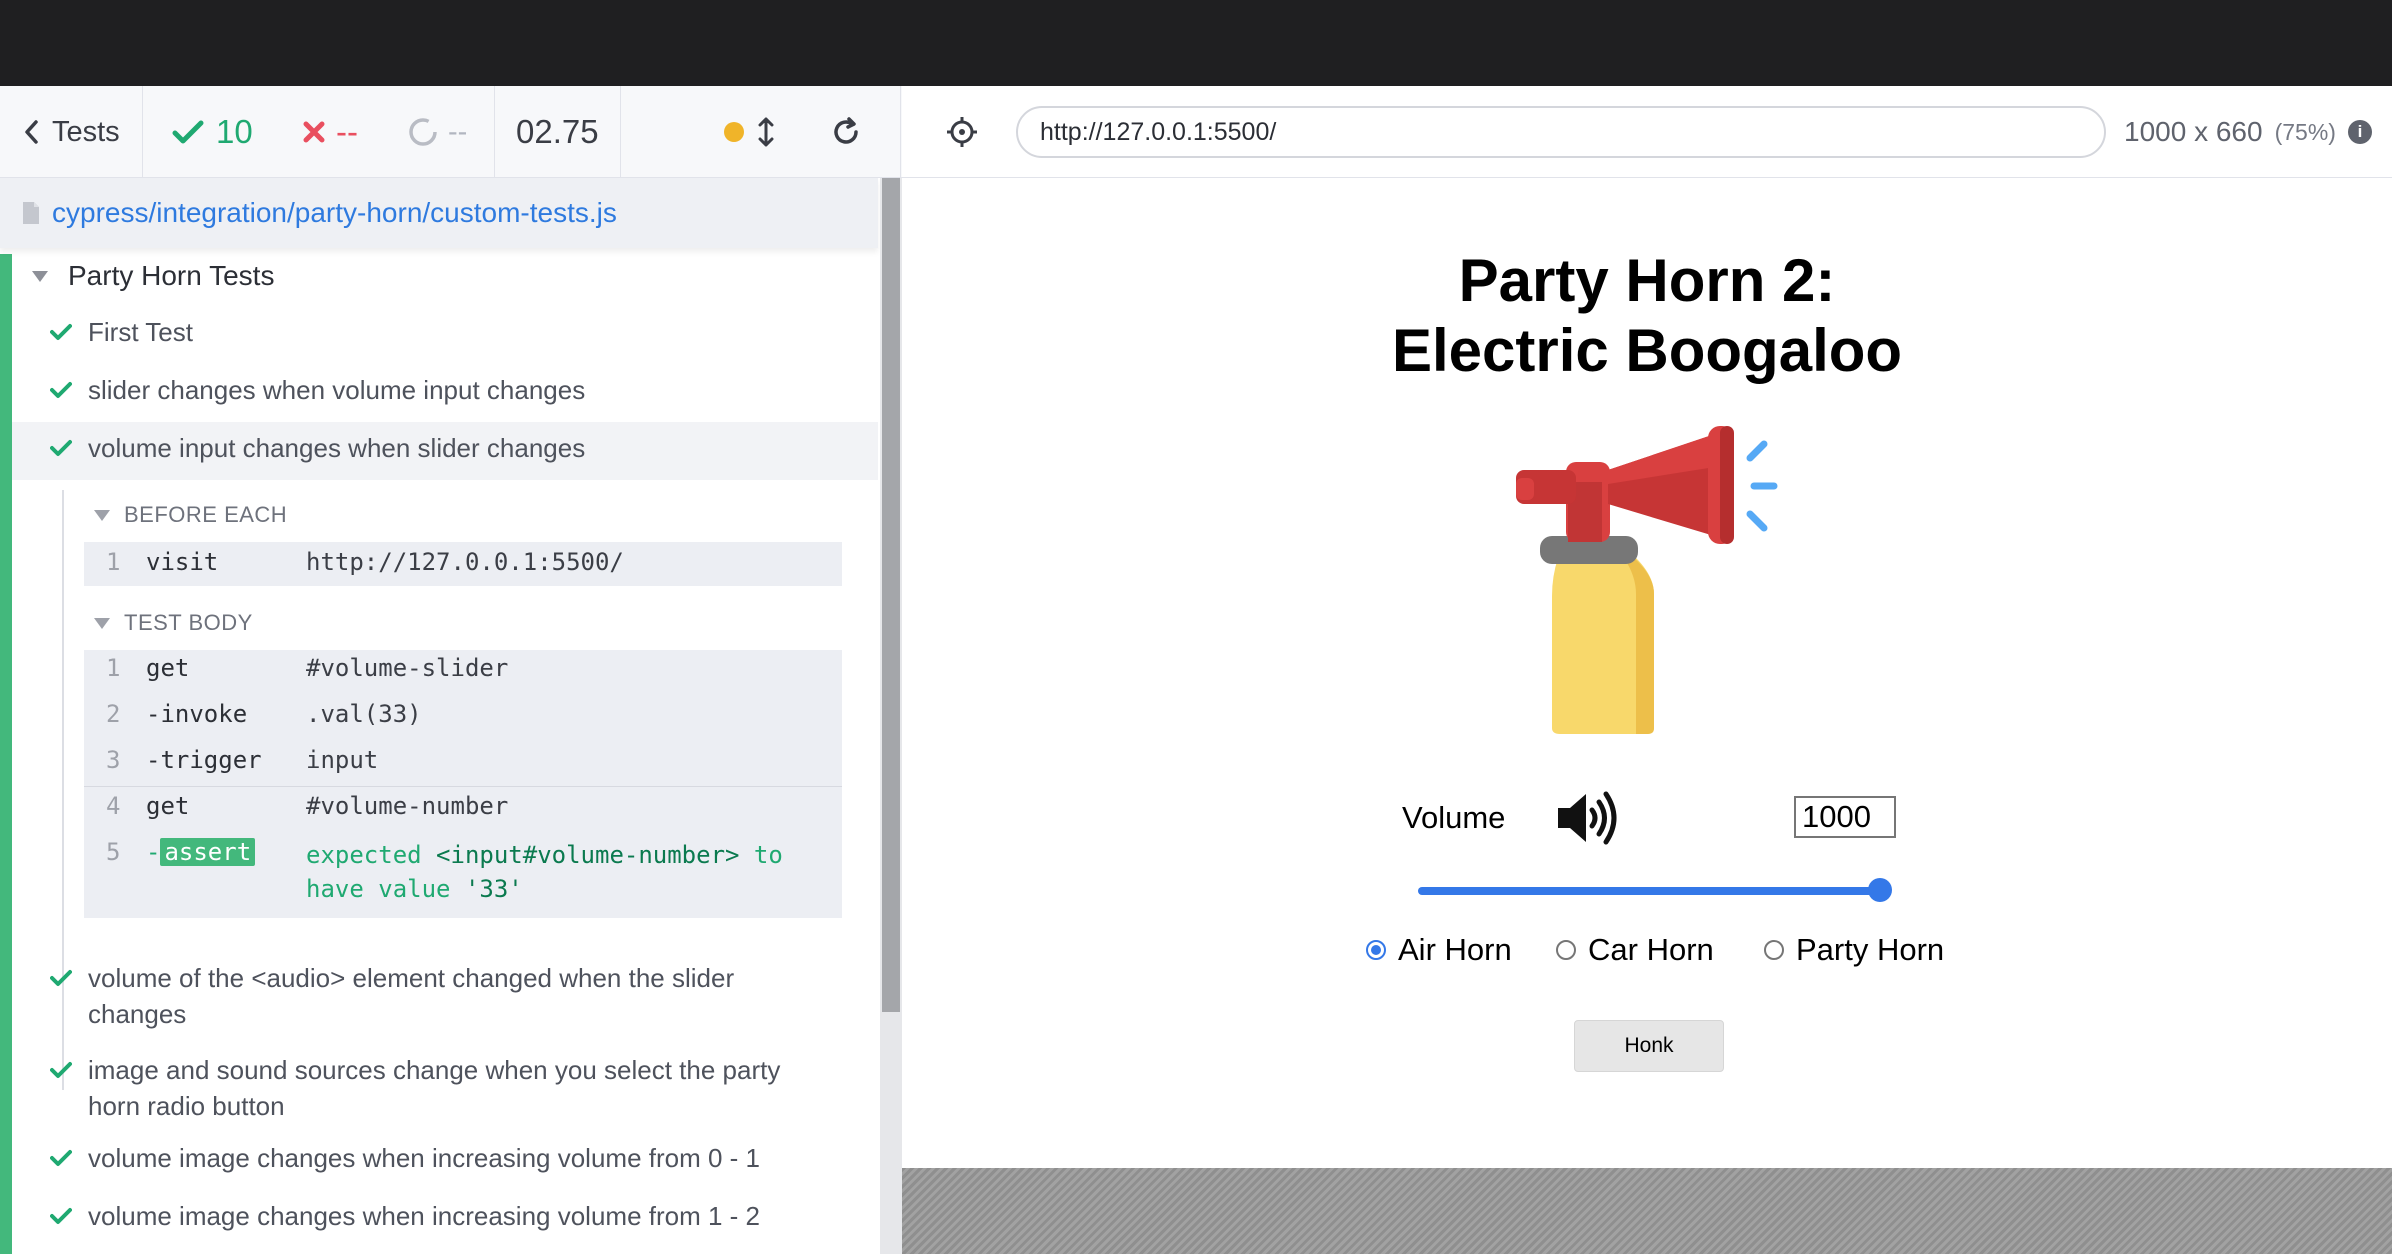 This screenshot has width=2392, height=1254. Describe the element at coordinates (407, 668) in the screenshot. I see `command-message: #volume-slider` at that location.